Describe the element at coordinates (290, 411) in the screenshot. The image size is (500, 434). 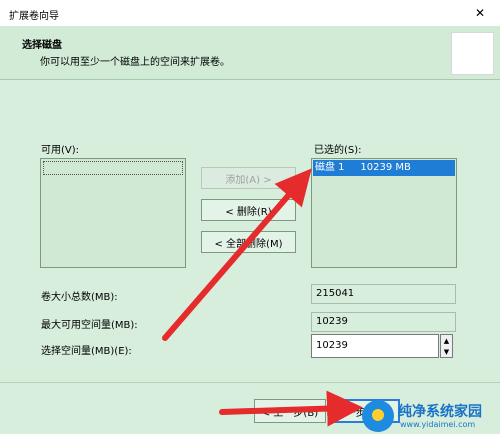
I see `back-button: < 上一步(B)` at that location.